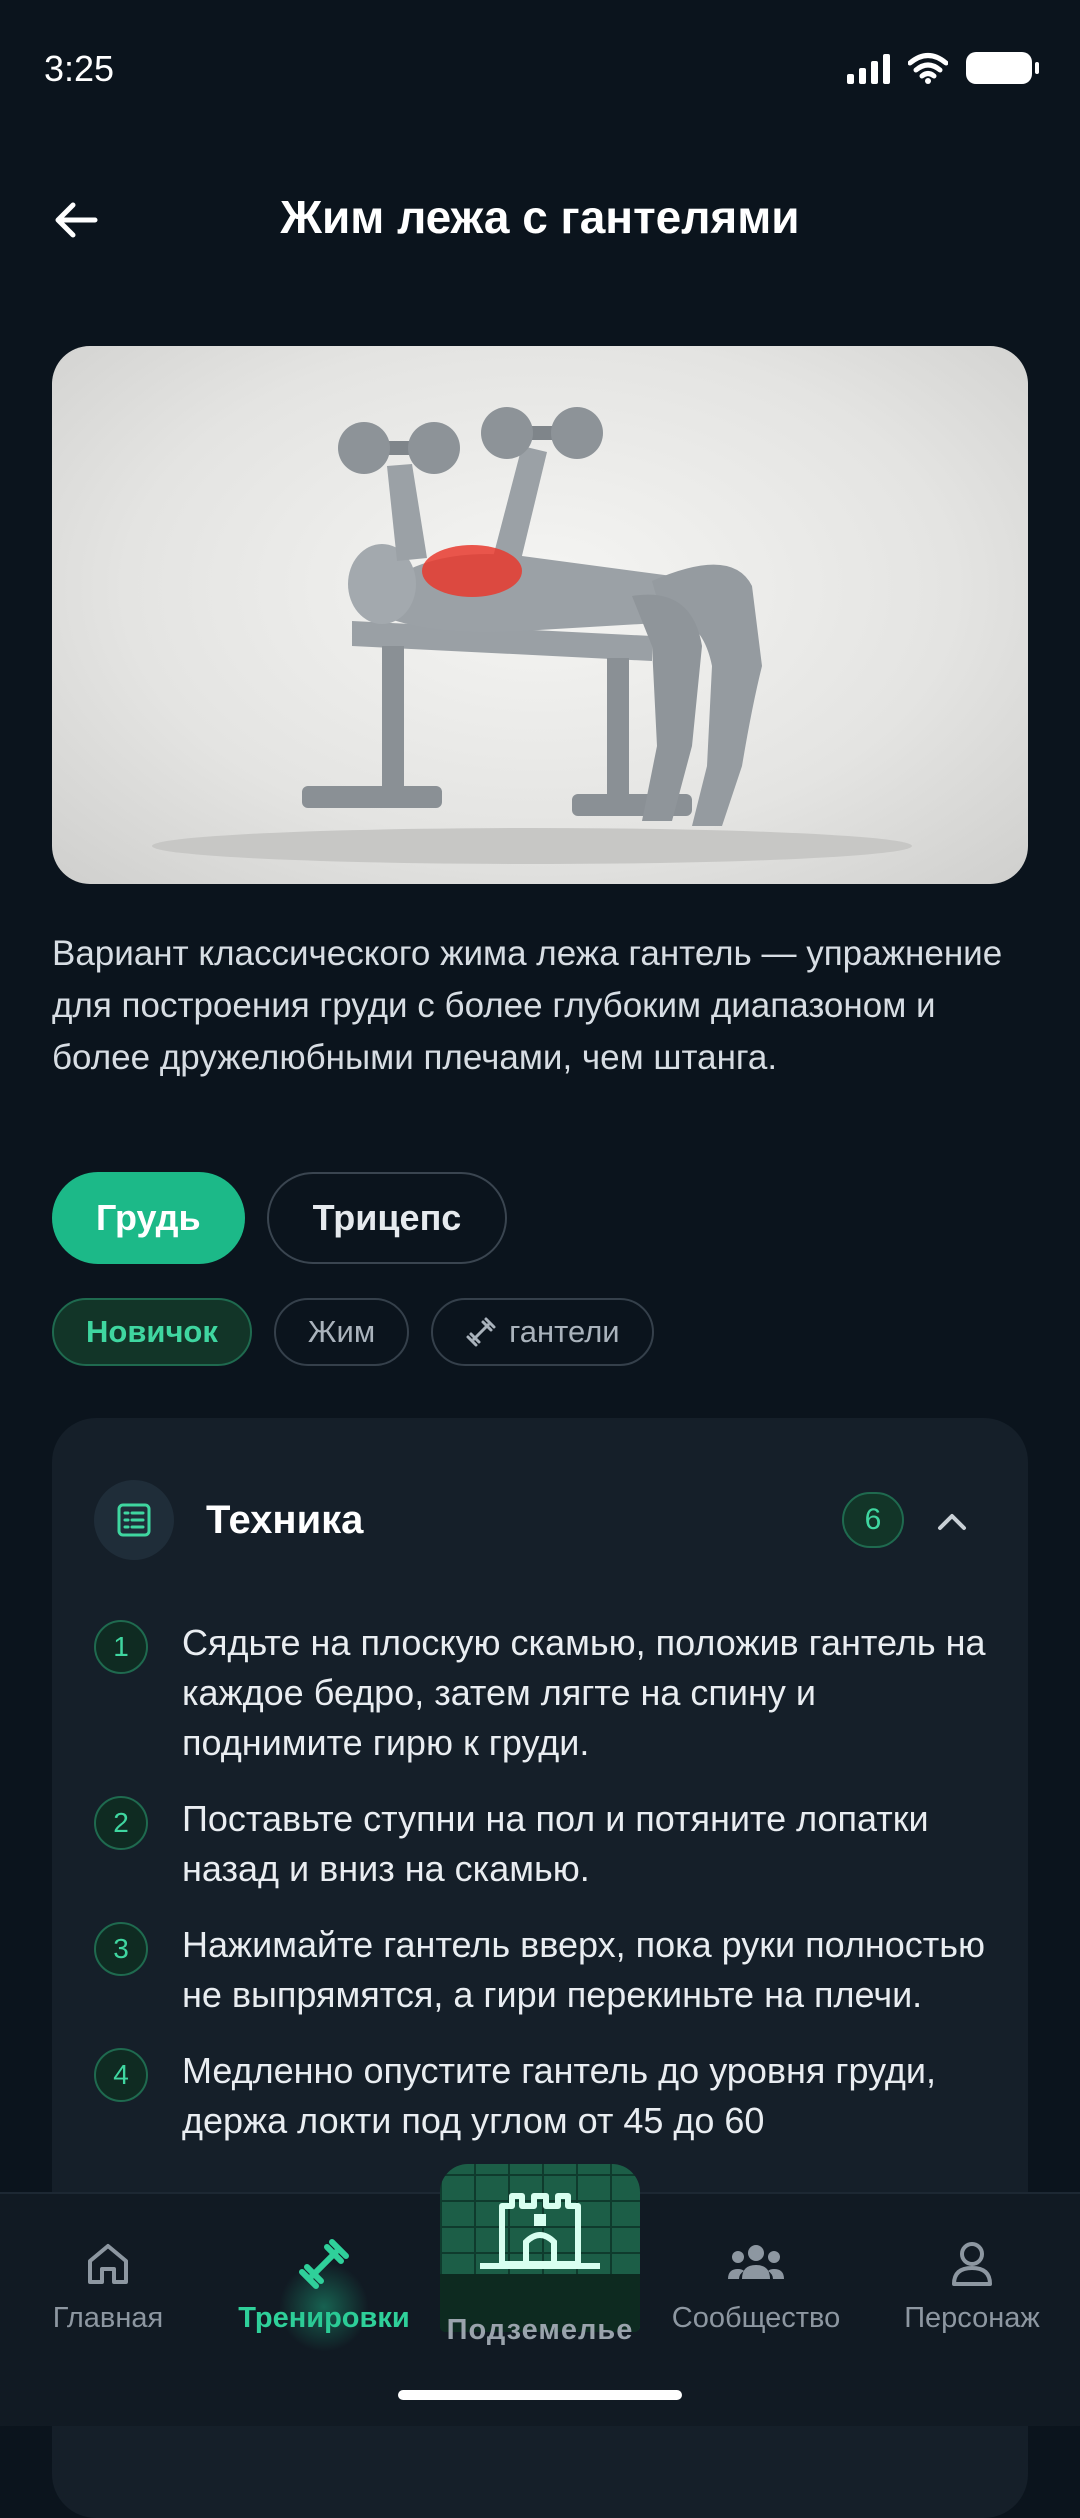  What do you see at coordinates (79, 68) in the screenshot?
I see `status-time: 3:25` at bounding box center [79, 68].